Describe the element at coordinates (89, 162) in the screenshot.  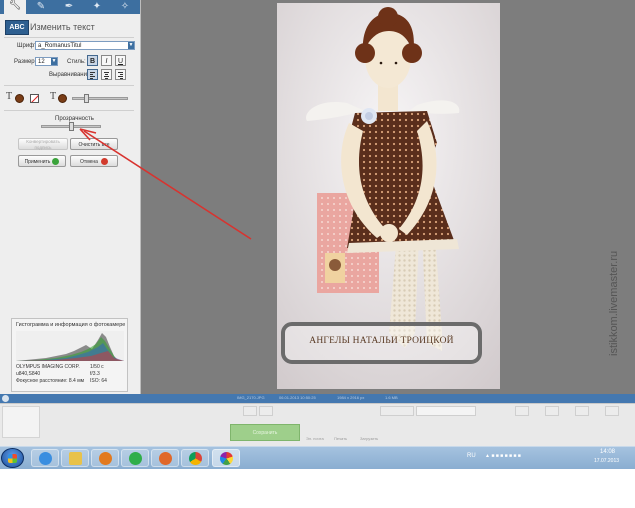
I see `cancel-label: Отмена` at that location.